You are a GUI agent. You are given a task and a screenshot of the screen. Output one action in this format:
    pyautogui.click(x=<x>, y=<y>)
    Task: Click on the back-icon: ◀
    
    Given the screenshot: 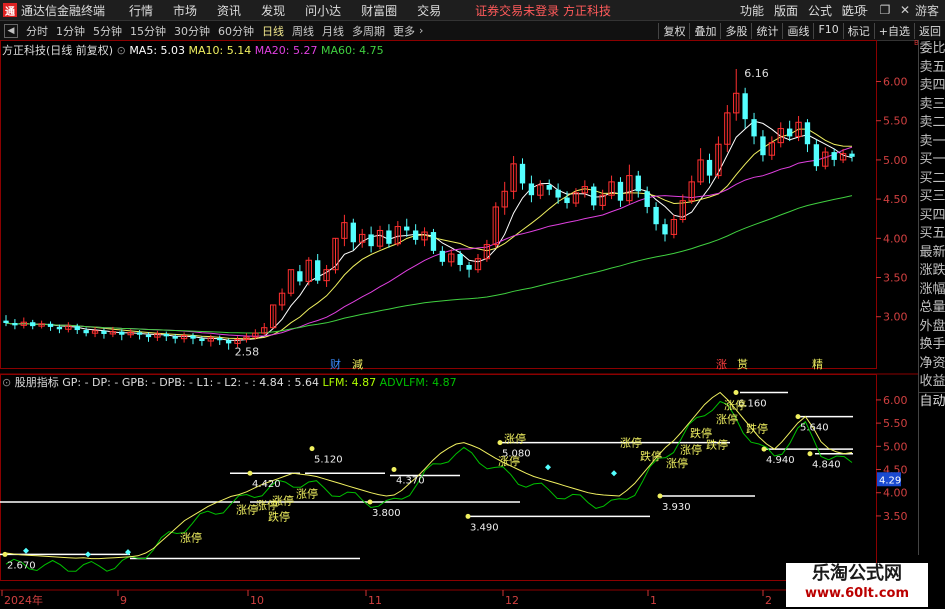 What is the action you would take?
    pyautogui.click(x=11, y=30)
    